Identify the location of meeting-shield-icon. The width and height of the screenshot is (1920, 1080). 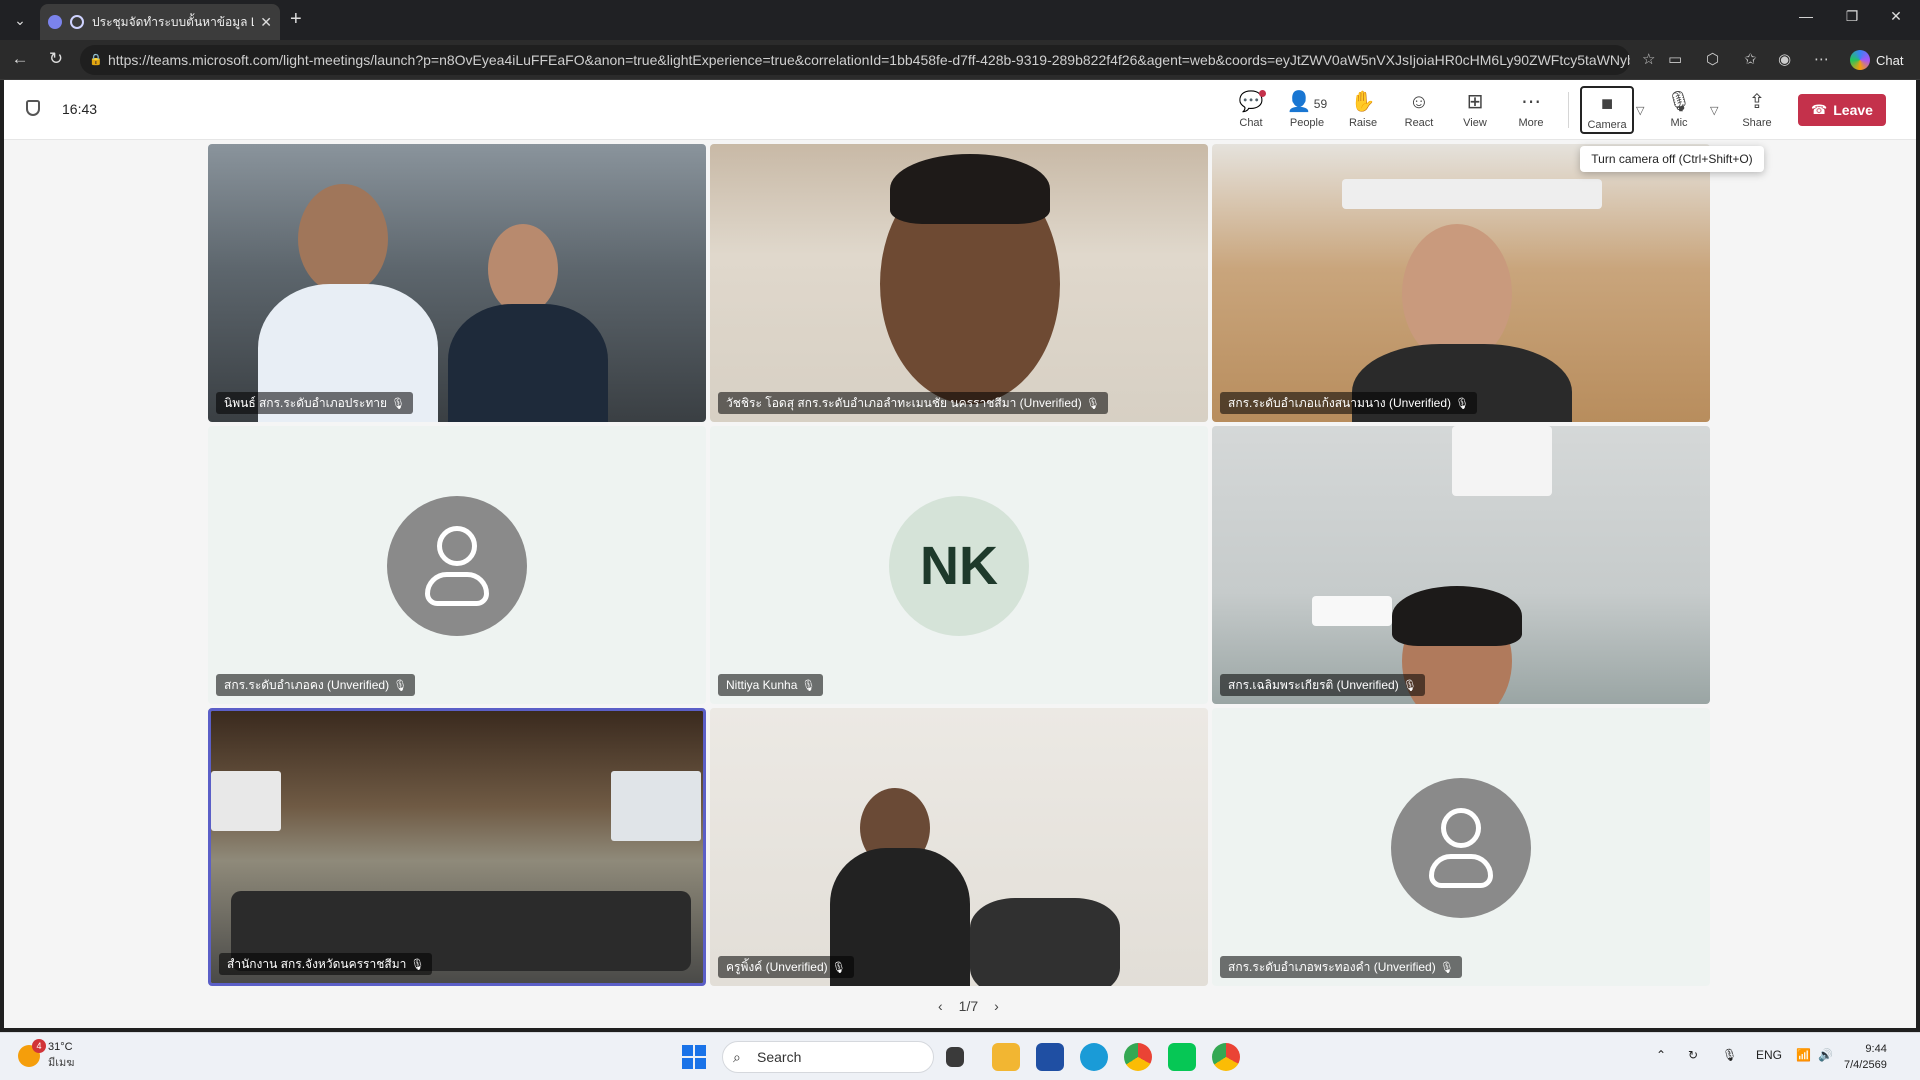
(33, 108).